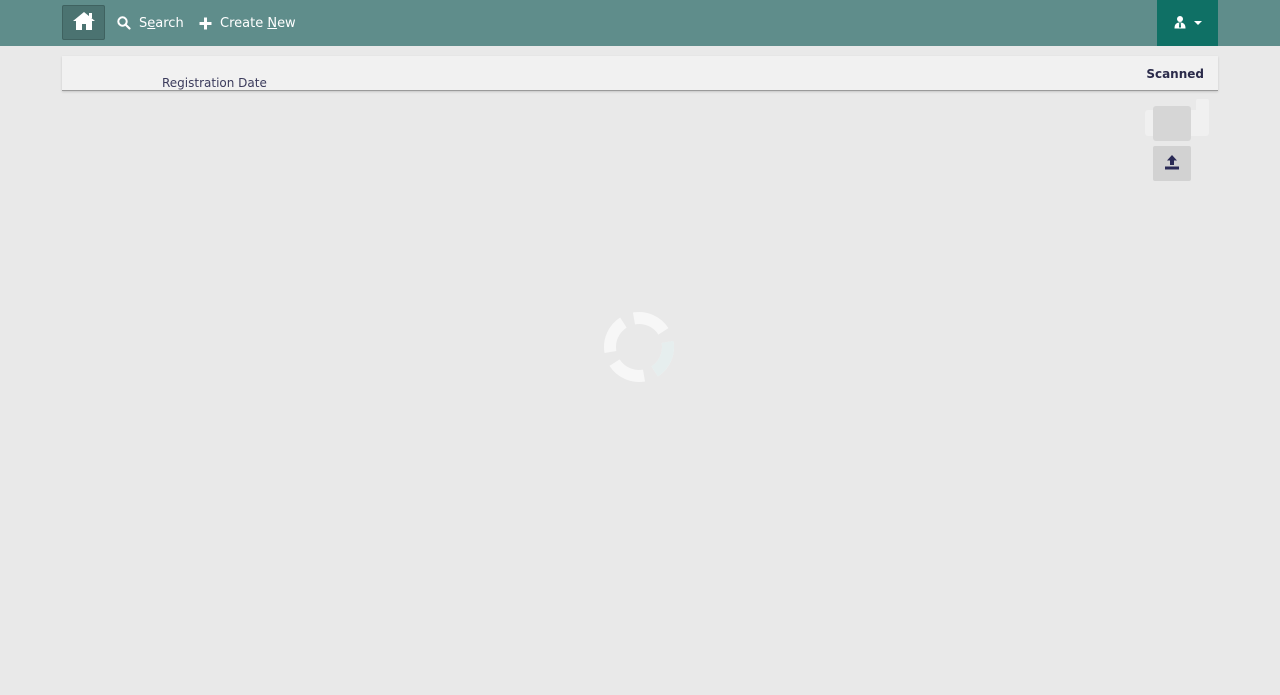  I want to click on top-navbar: Search Create New, so click(640, 23).